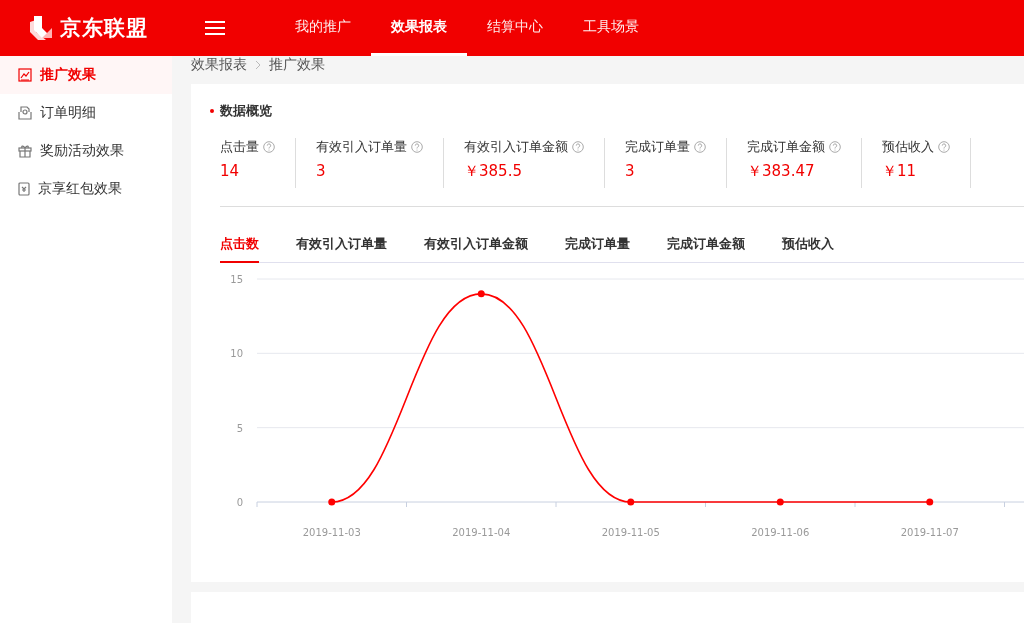  What do you see at coordinates (68, 75) in the screenshot?
I see `sidebar-label: 推广效果` at bounding box center [68, 75].